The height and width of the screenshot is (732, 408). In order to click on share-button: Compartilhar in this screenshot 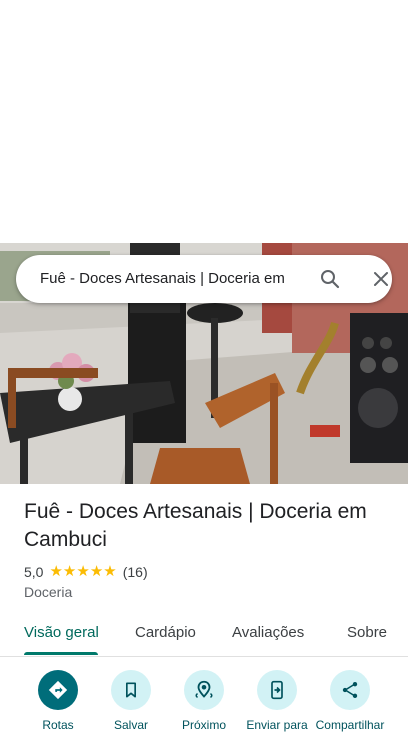, I will do `click(350, 700)`.